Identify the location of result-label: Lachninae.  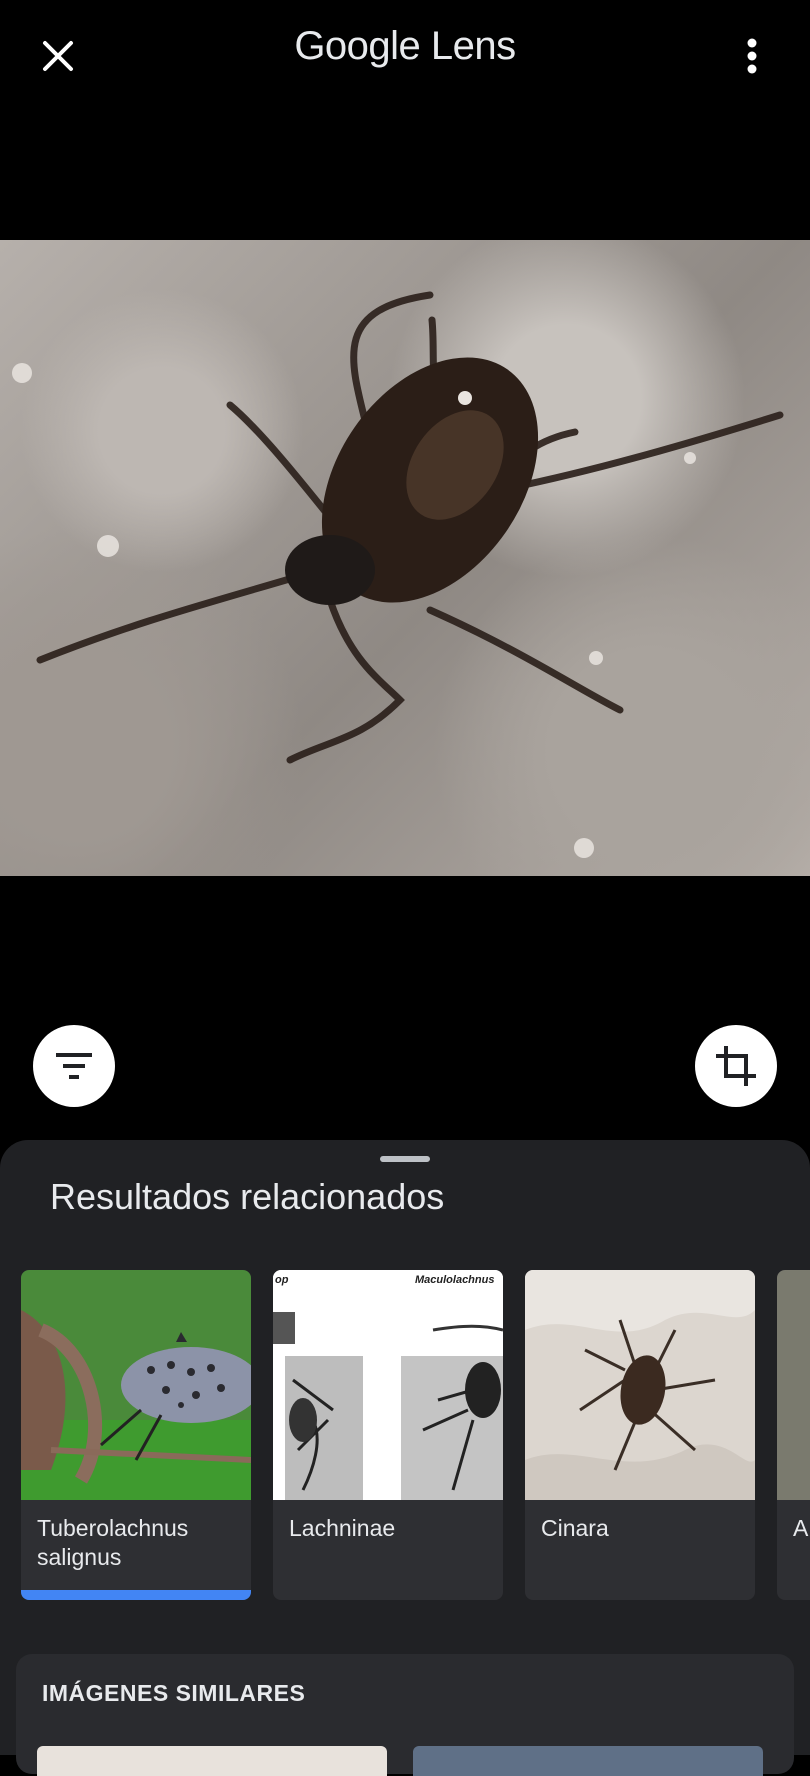
(342, 1528).